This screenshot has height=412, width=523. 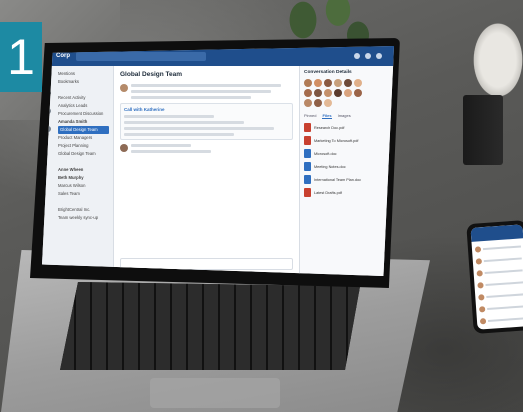 I want to click on file-name: International Team Plan.doc, so click(x=337, y=179).